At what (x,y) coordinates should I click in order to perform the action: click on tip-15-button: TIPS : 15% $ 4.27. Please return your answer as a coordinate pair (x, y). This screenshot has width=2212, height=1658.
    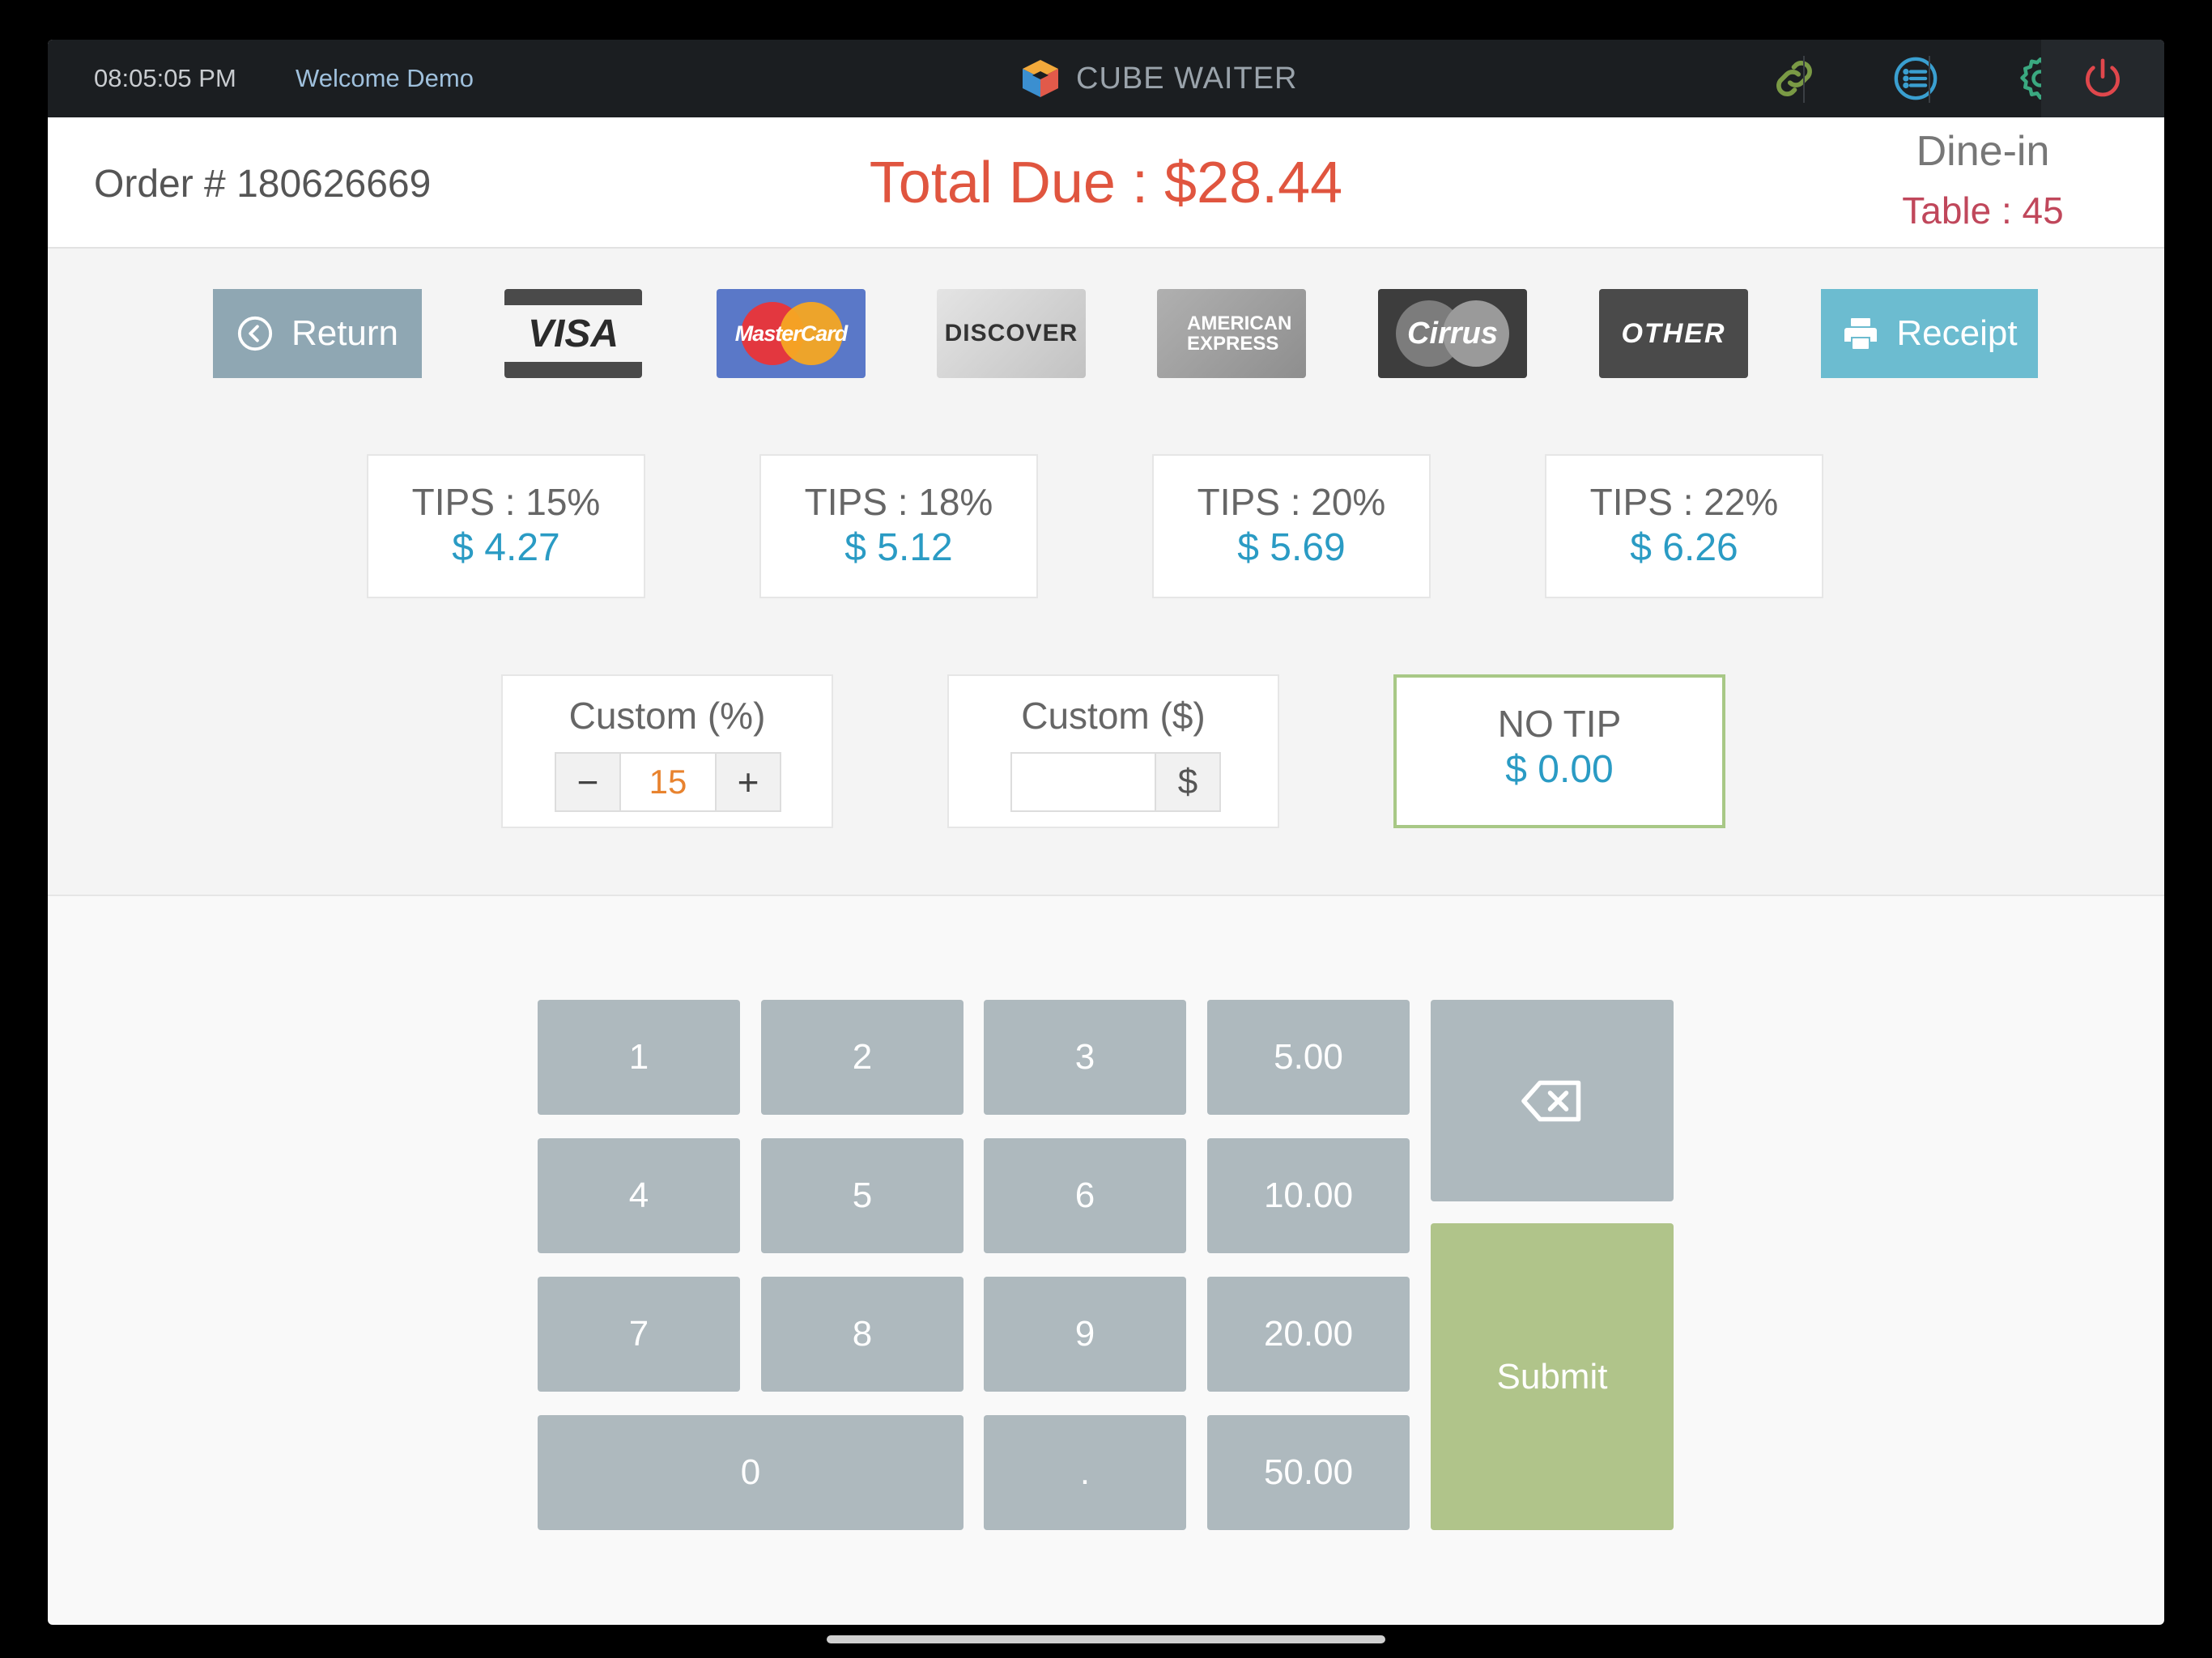
    Looking at the image, I should click on (506, 526).